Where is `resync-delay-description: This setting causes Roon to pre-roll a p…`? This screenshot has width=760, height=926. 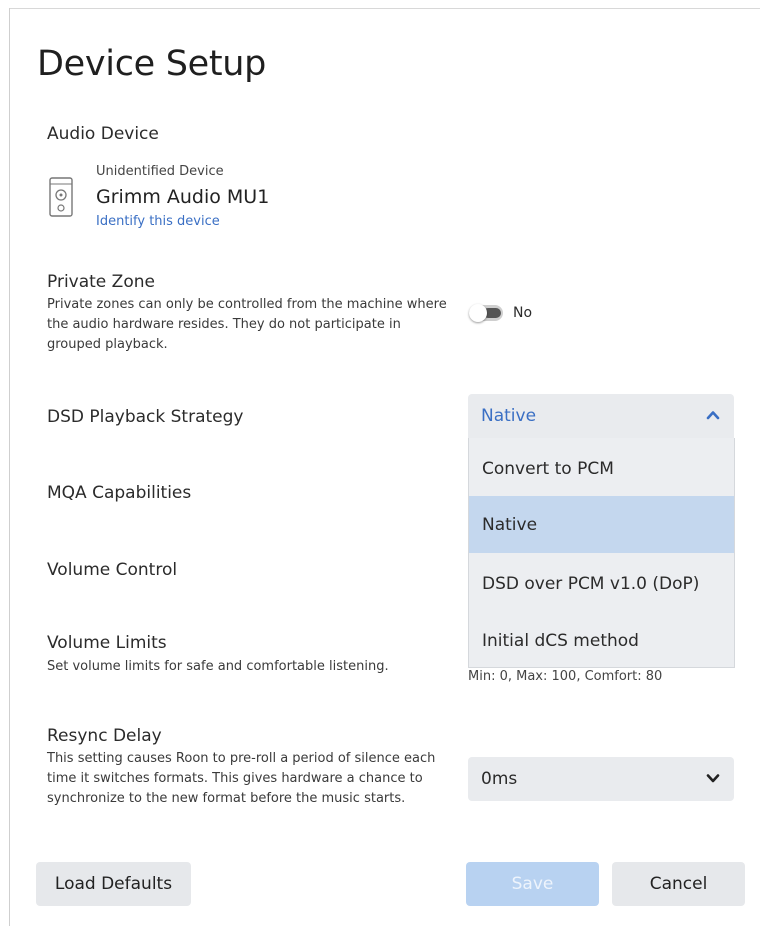
resync-delay-description: This setting causes Roon to pre-roll a p… is located at coordinates (241, 778).